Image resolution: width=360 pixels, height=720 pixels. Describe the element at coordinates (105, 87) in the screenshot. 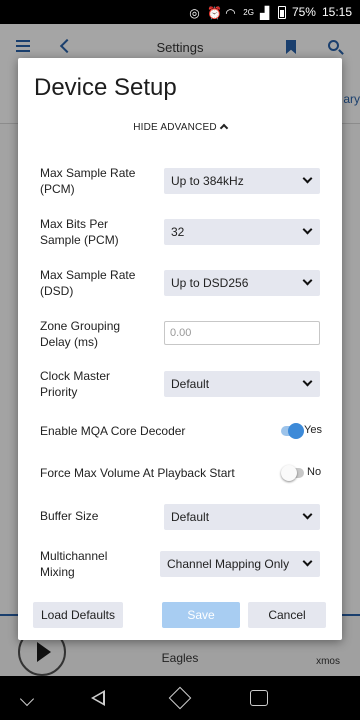

I see `dialog-title: Device Setup` at that location.